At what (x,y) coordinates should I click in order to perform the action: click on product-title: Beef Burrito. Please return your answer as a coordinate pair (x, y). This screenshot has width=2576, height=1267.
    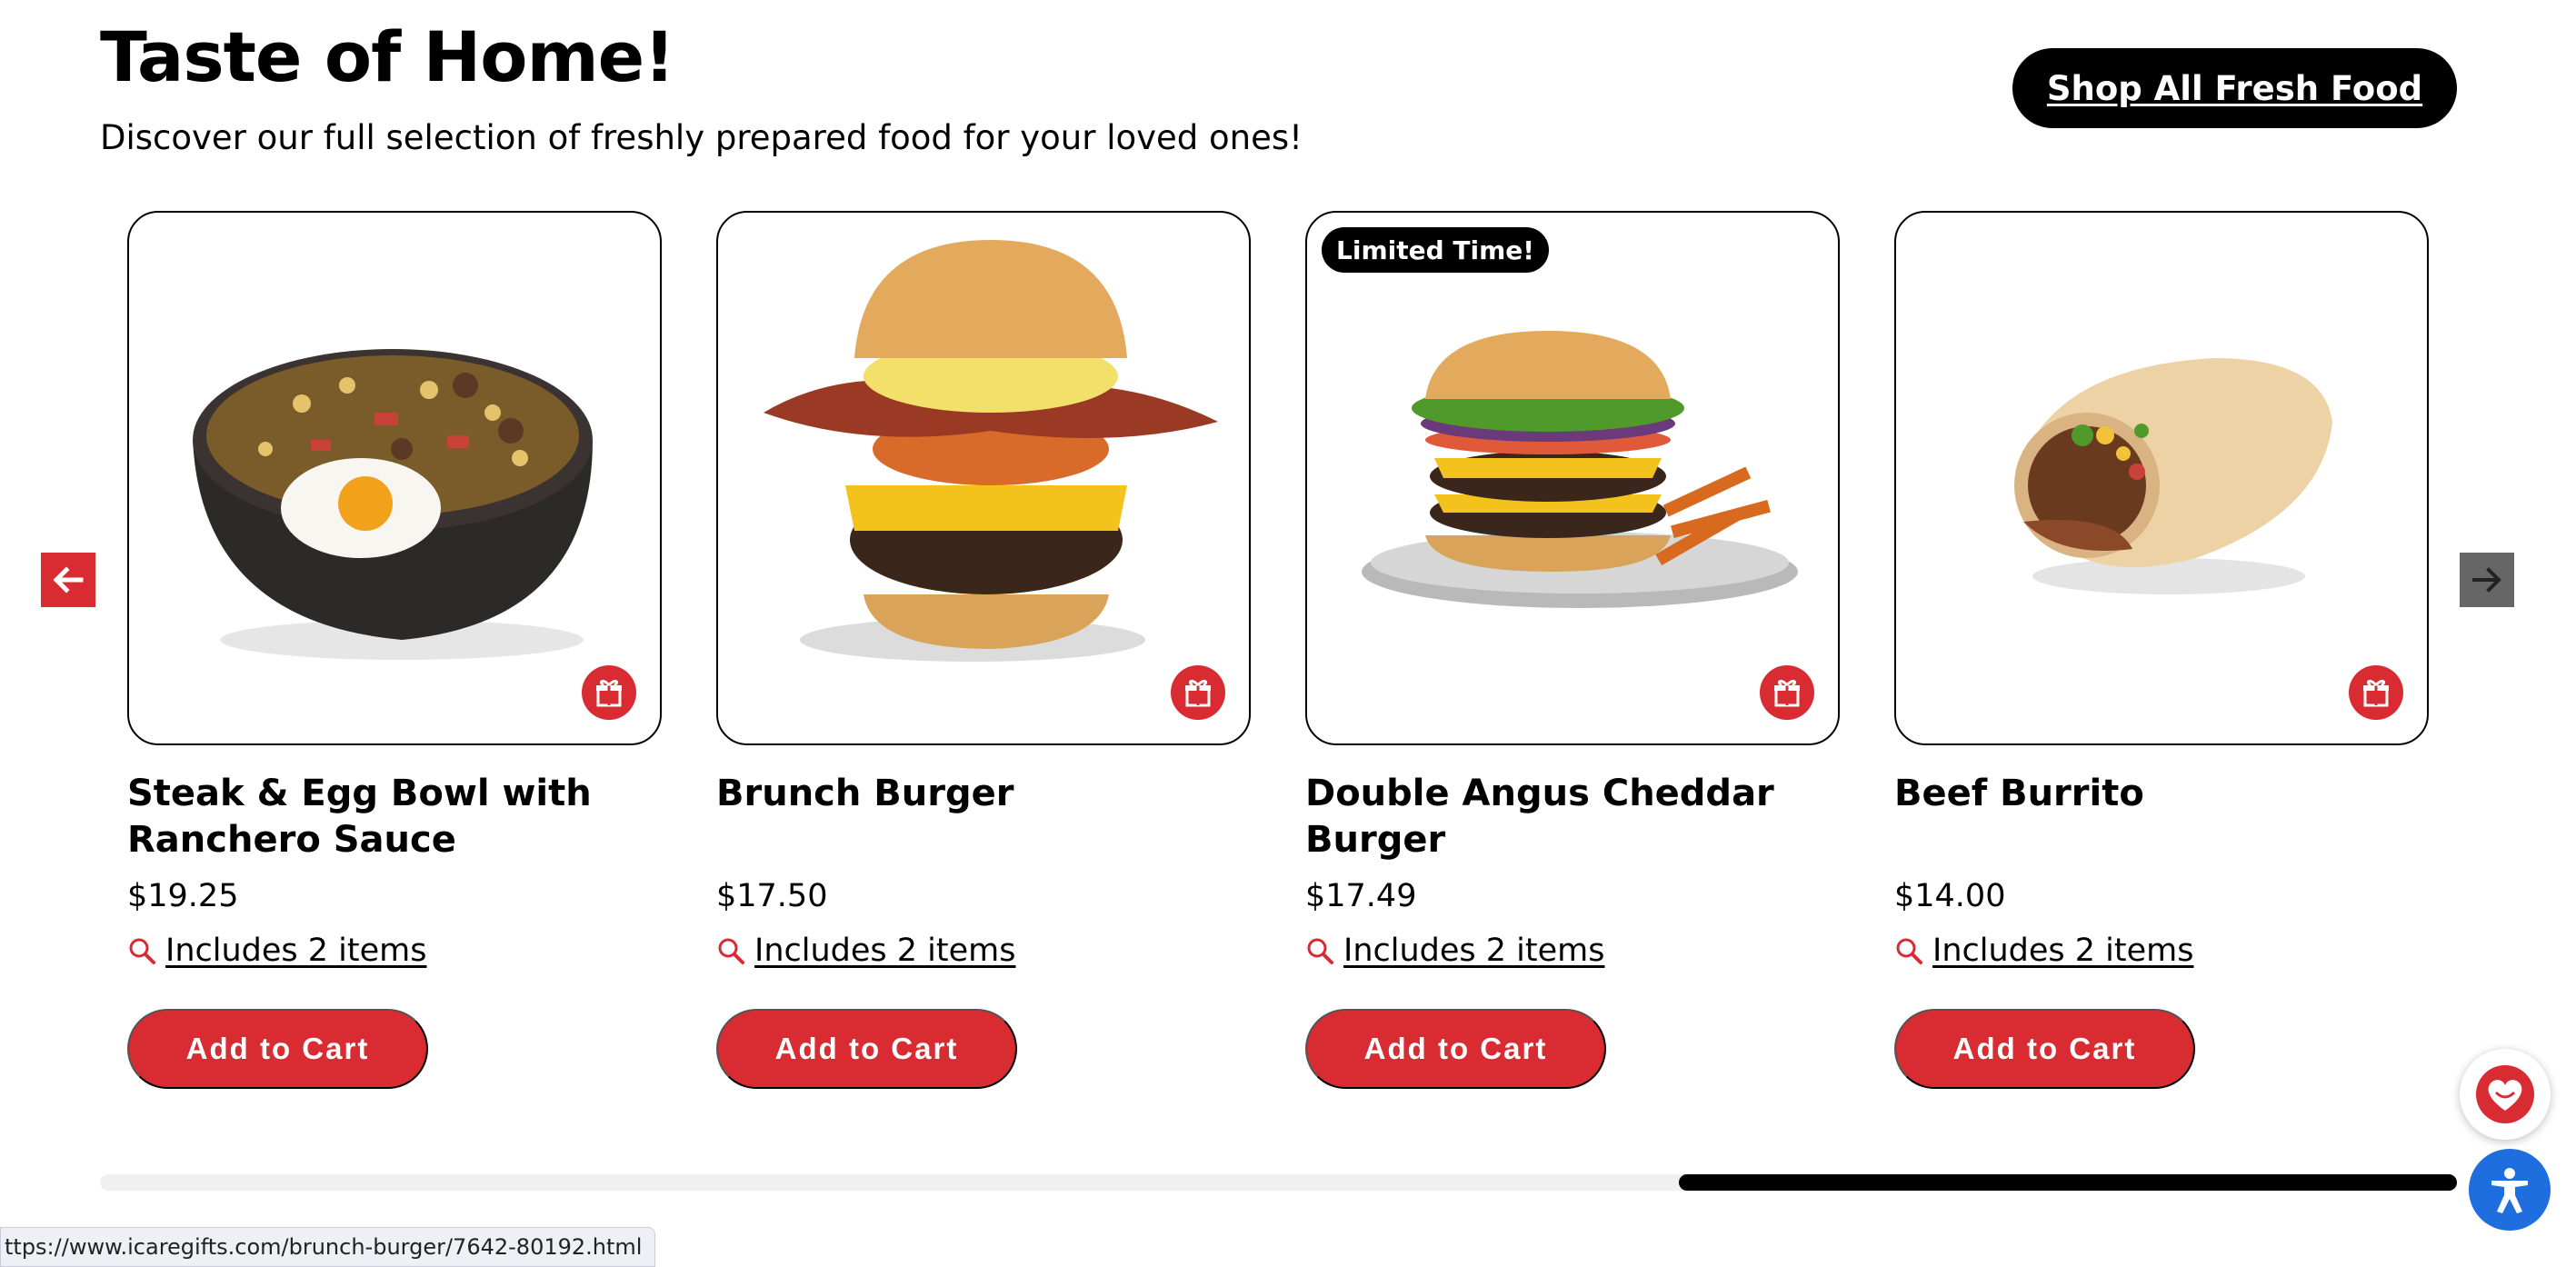
    Looking at the image, I should click on (2161, 794).